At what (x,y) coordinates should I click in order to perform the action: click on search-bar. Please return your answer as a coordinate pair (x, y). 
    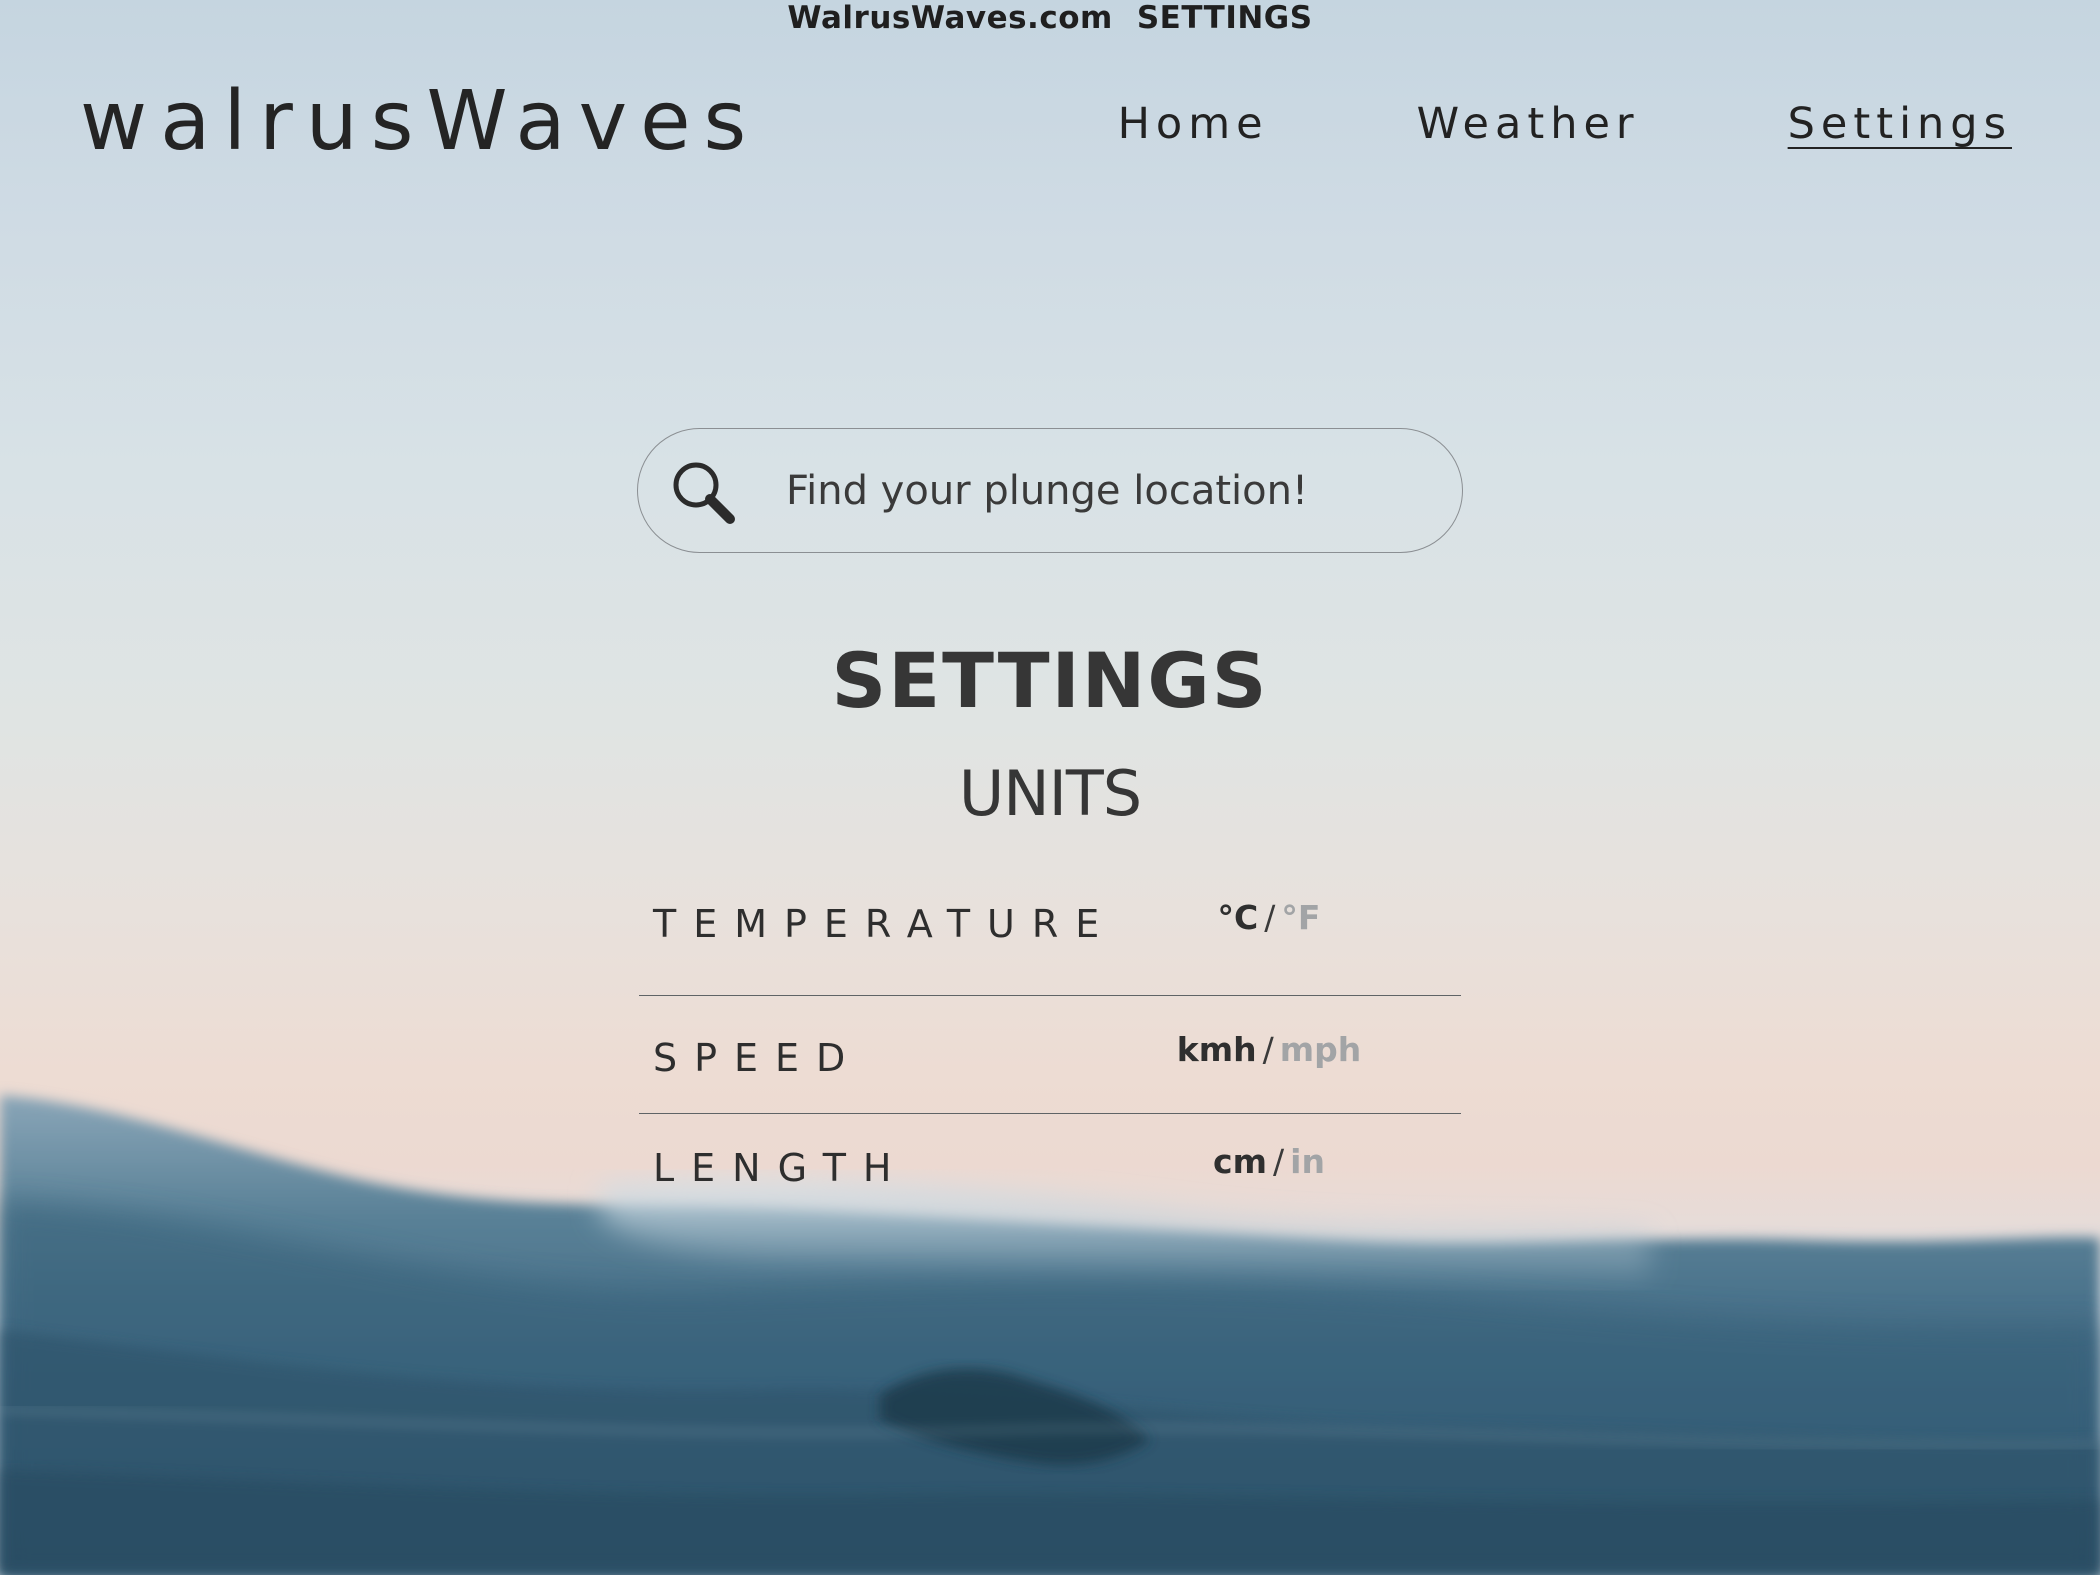
    Looking at the image, I should click on (1050, 490).